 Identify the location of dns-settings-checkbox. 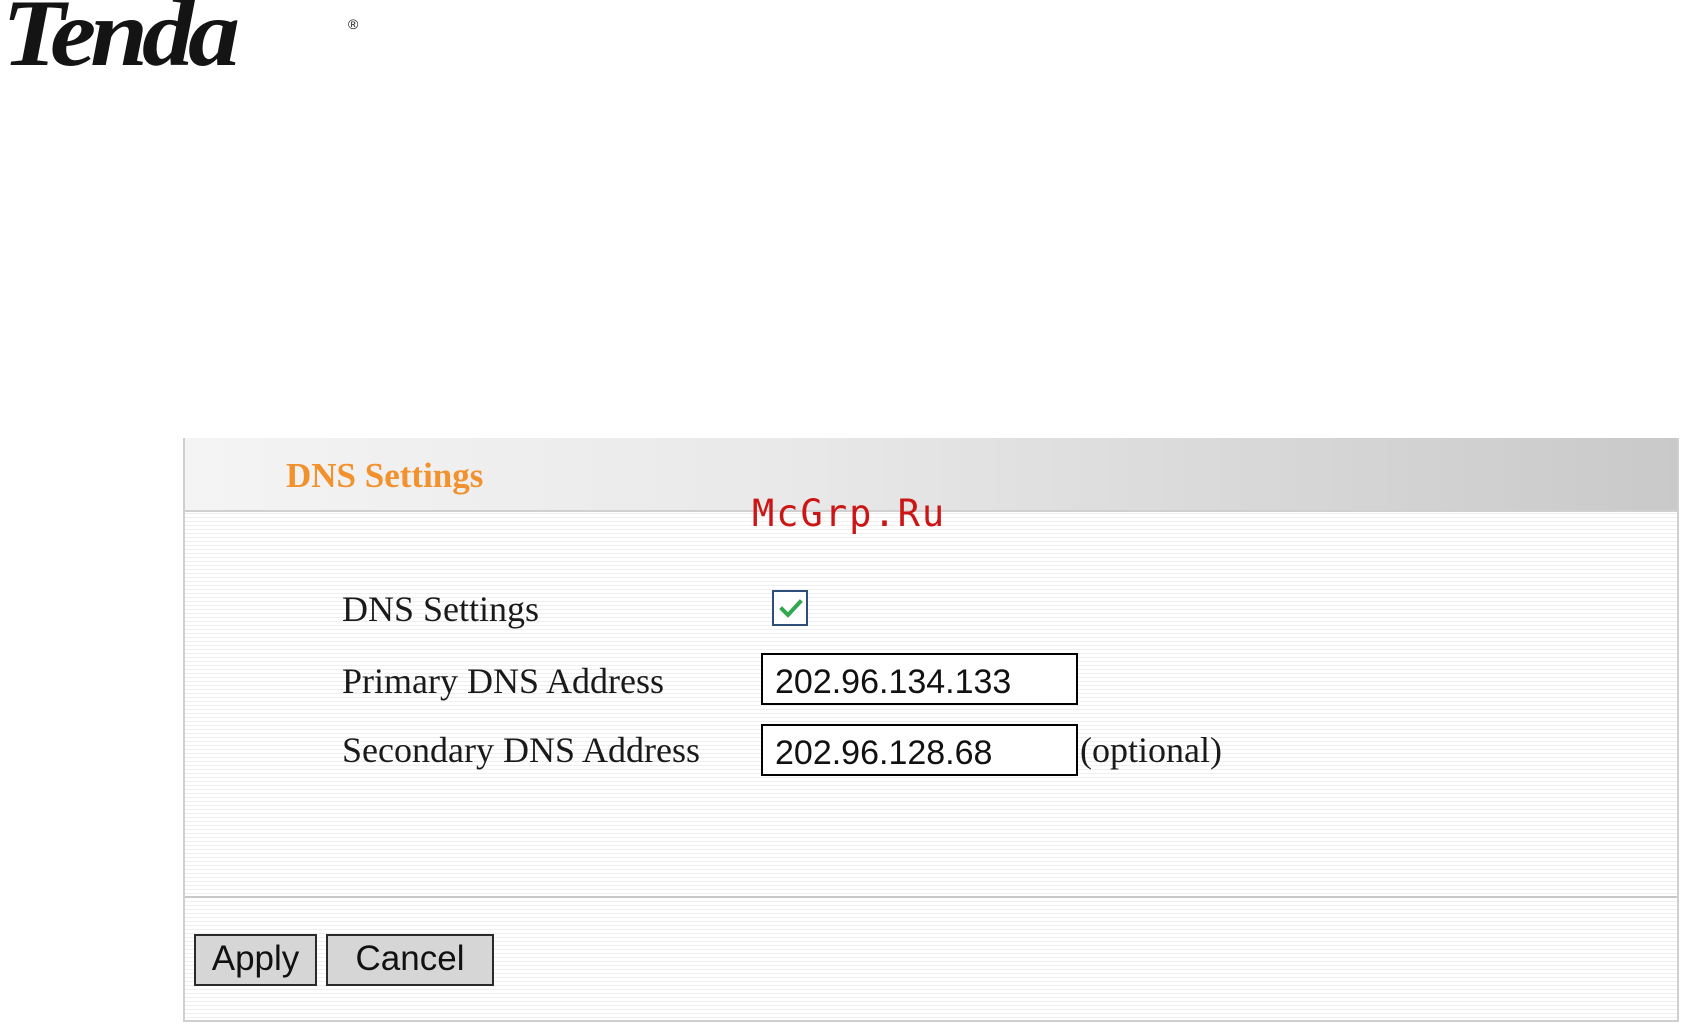
(790, 608).